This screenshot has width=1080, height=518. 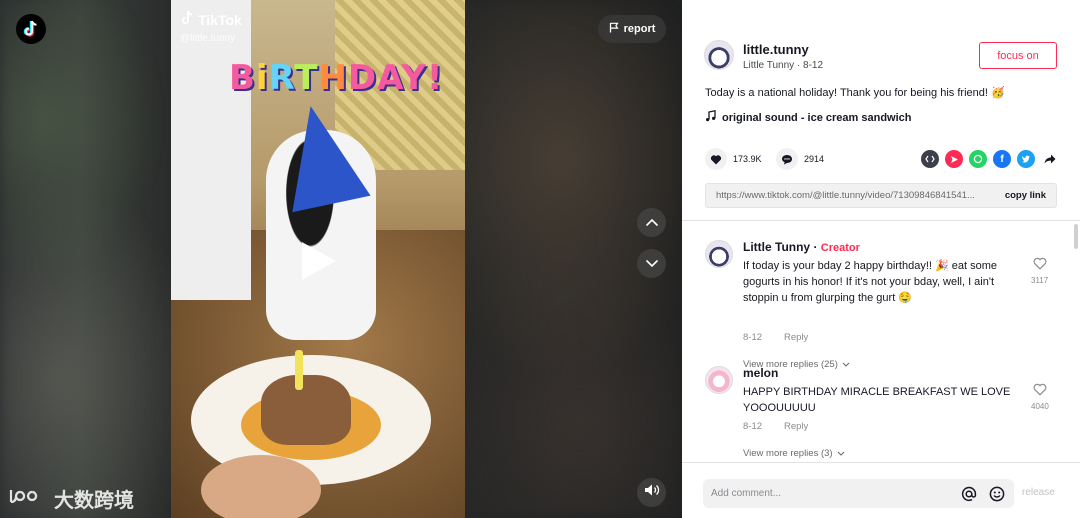 I want to click on birthday-overlay-text: BiRTHDAY!, so click(x=336, y=78).